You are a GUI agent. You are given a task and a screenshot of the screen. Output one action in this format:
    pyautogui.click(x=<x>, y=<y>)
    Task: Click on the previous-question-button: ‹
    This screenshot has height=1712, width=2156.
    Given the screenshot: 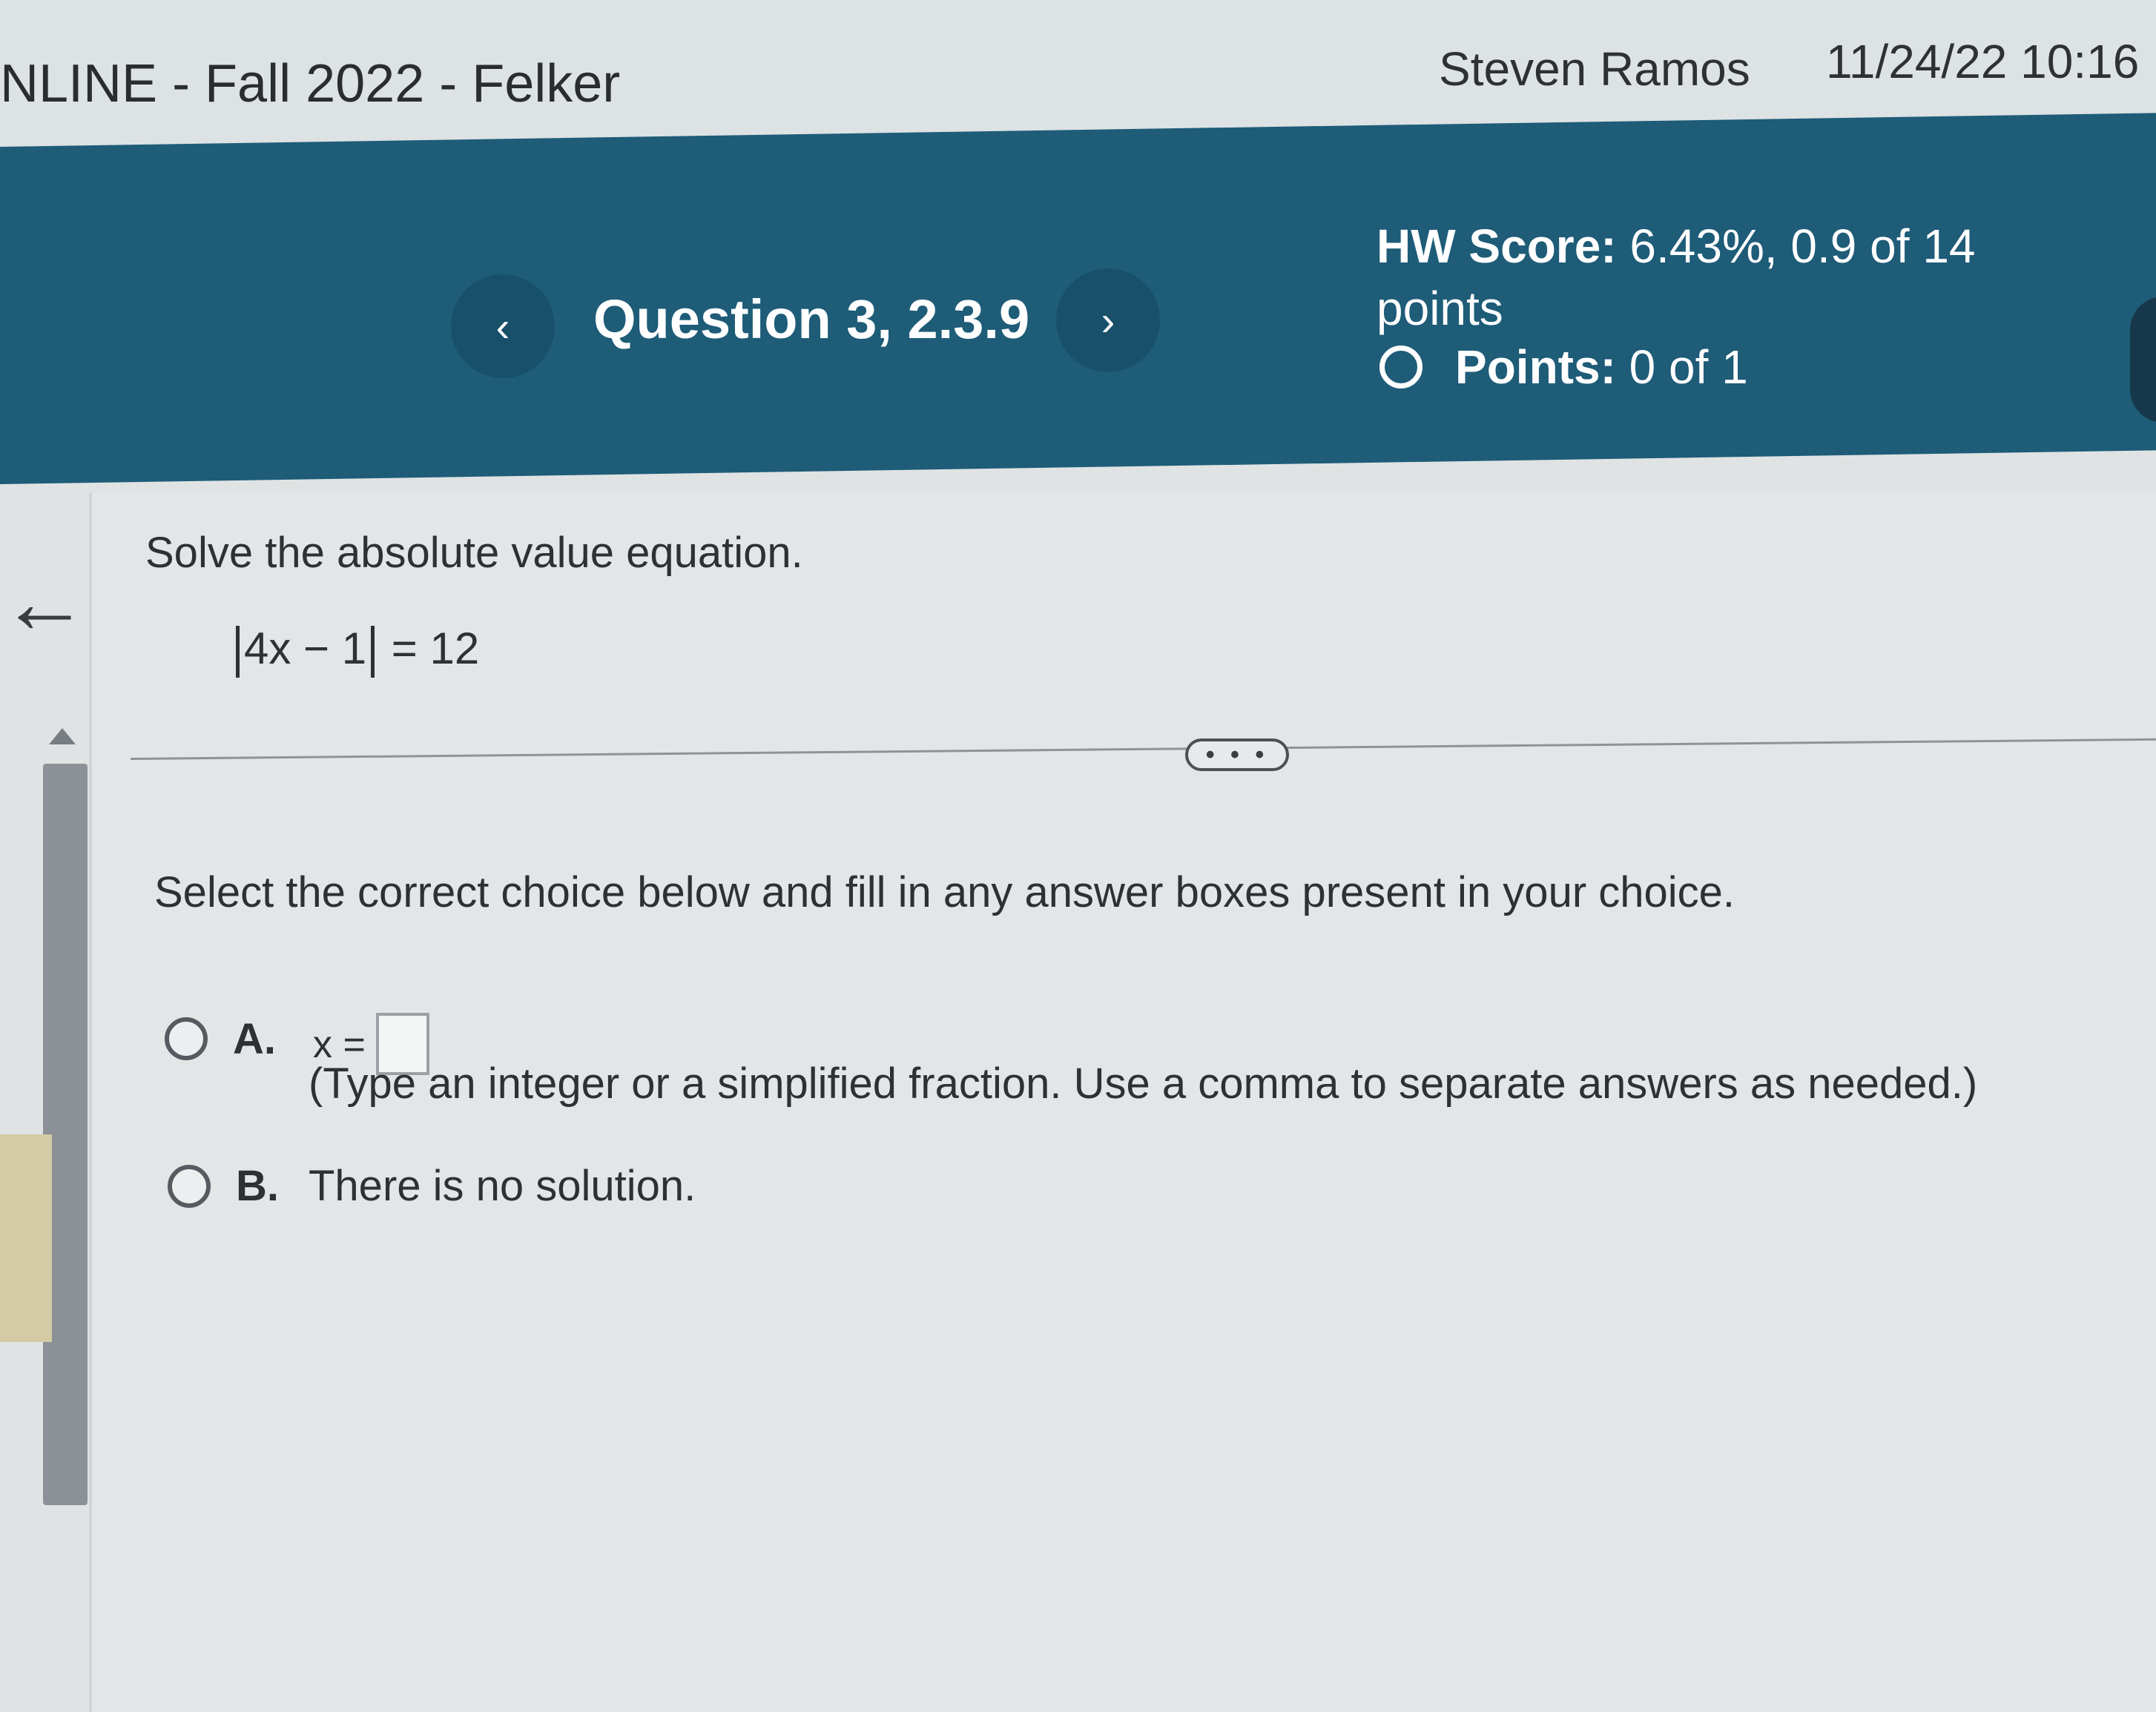 What is the action you would take?
    pyautogui.click(x=503, y=326)
    